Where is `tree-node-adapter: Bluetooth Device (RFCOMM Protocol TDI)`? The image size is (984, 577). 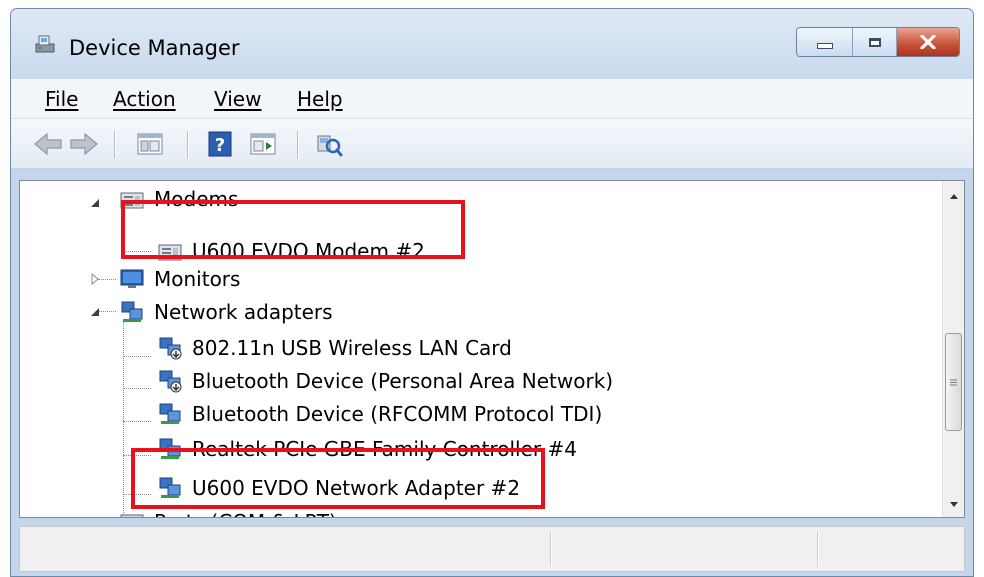 tree-node-adapter: Bluetooth Device (RFCOMM Protocol TDI) is located at coordinates (379, 414).